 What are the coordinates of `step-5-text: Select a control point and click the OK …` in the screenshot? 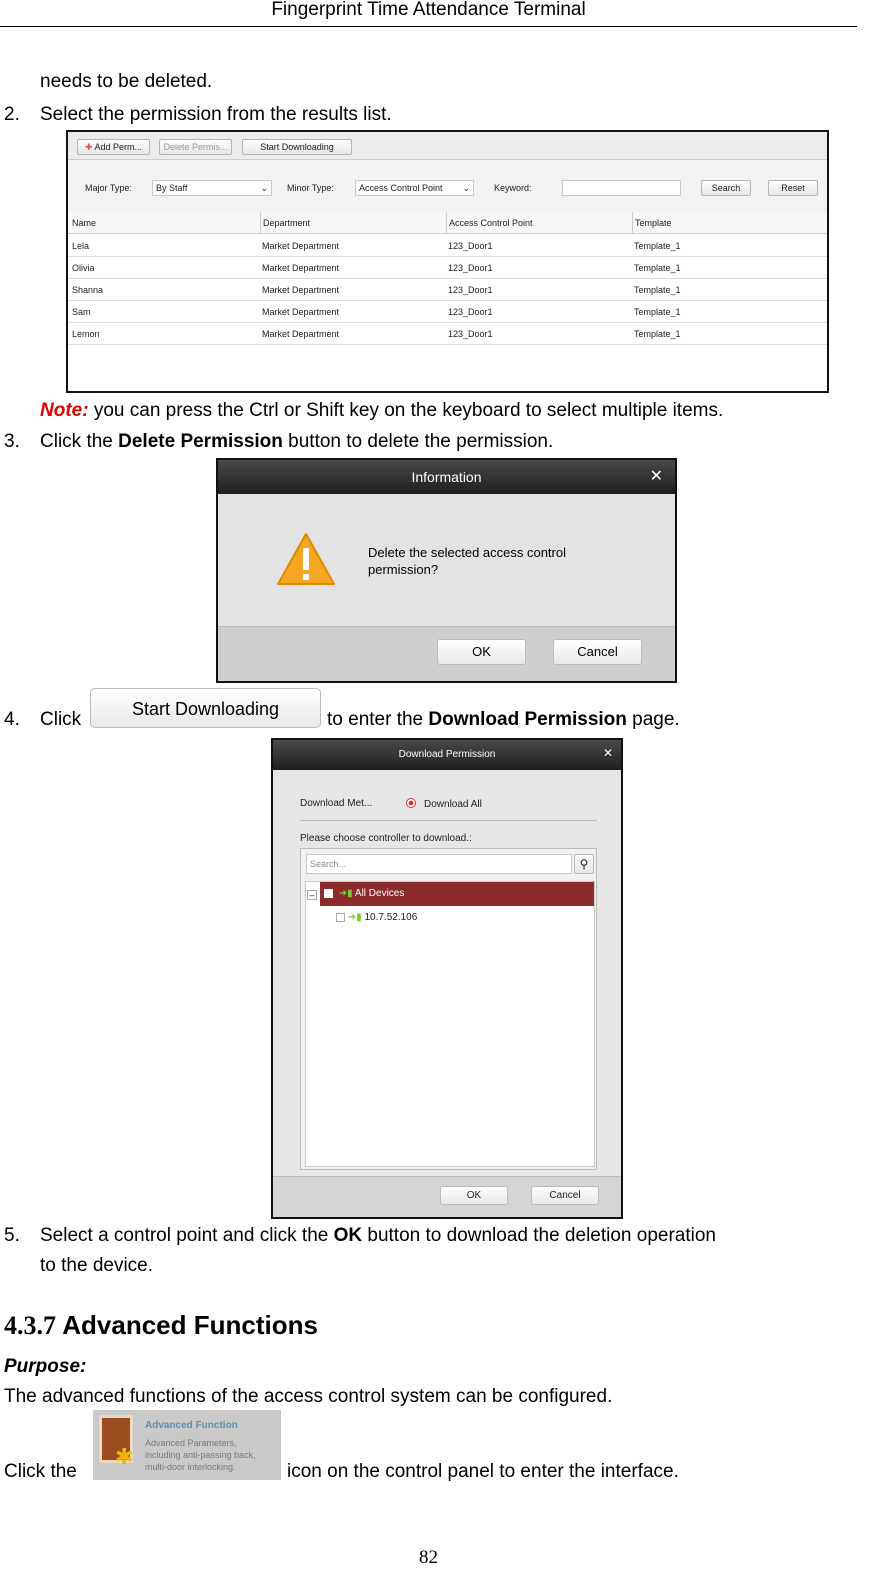 It's located at (378, 1235).